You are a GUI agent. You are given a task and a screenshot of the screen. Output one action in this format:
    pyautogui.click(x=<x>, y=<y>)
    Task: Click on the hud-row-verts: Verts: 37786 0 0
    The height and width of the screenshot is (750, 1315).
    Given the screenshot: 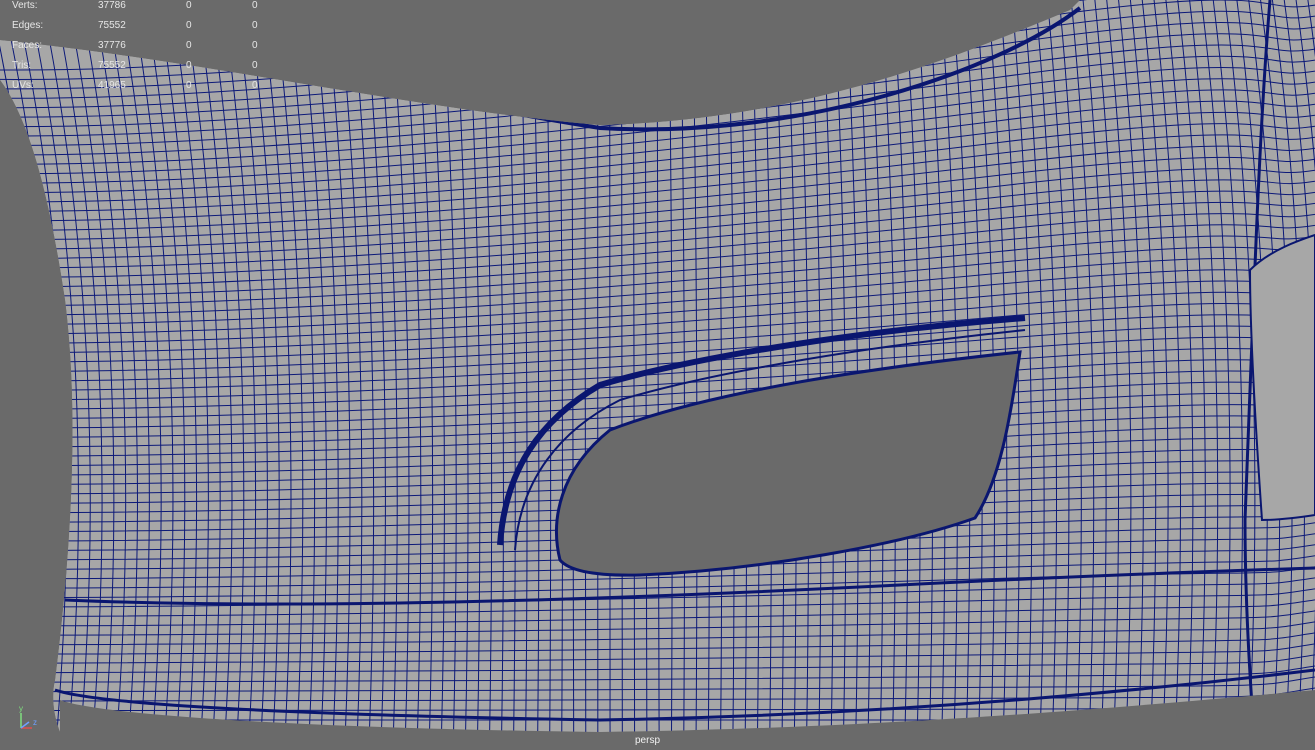 What is the action you would take?
    pyautogui.click(x=135, y=7)
    